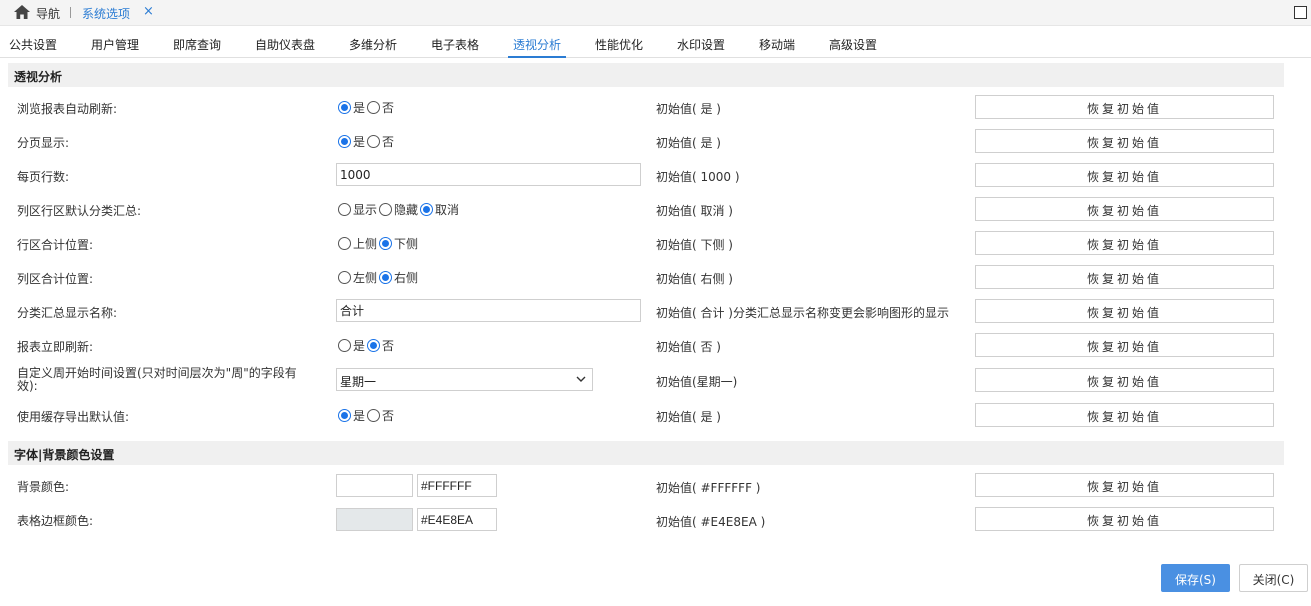  I want to click on initial-value: 初始值( 下侧 ), so click(694, 245).